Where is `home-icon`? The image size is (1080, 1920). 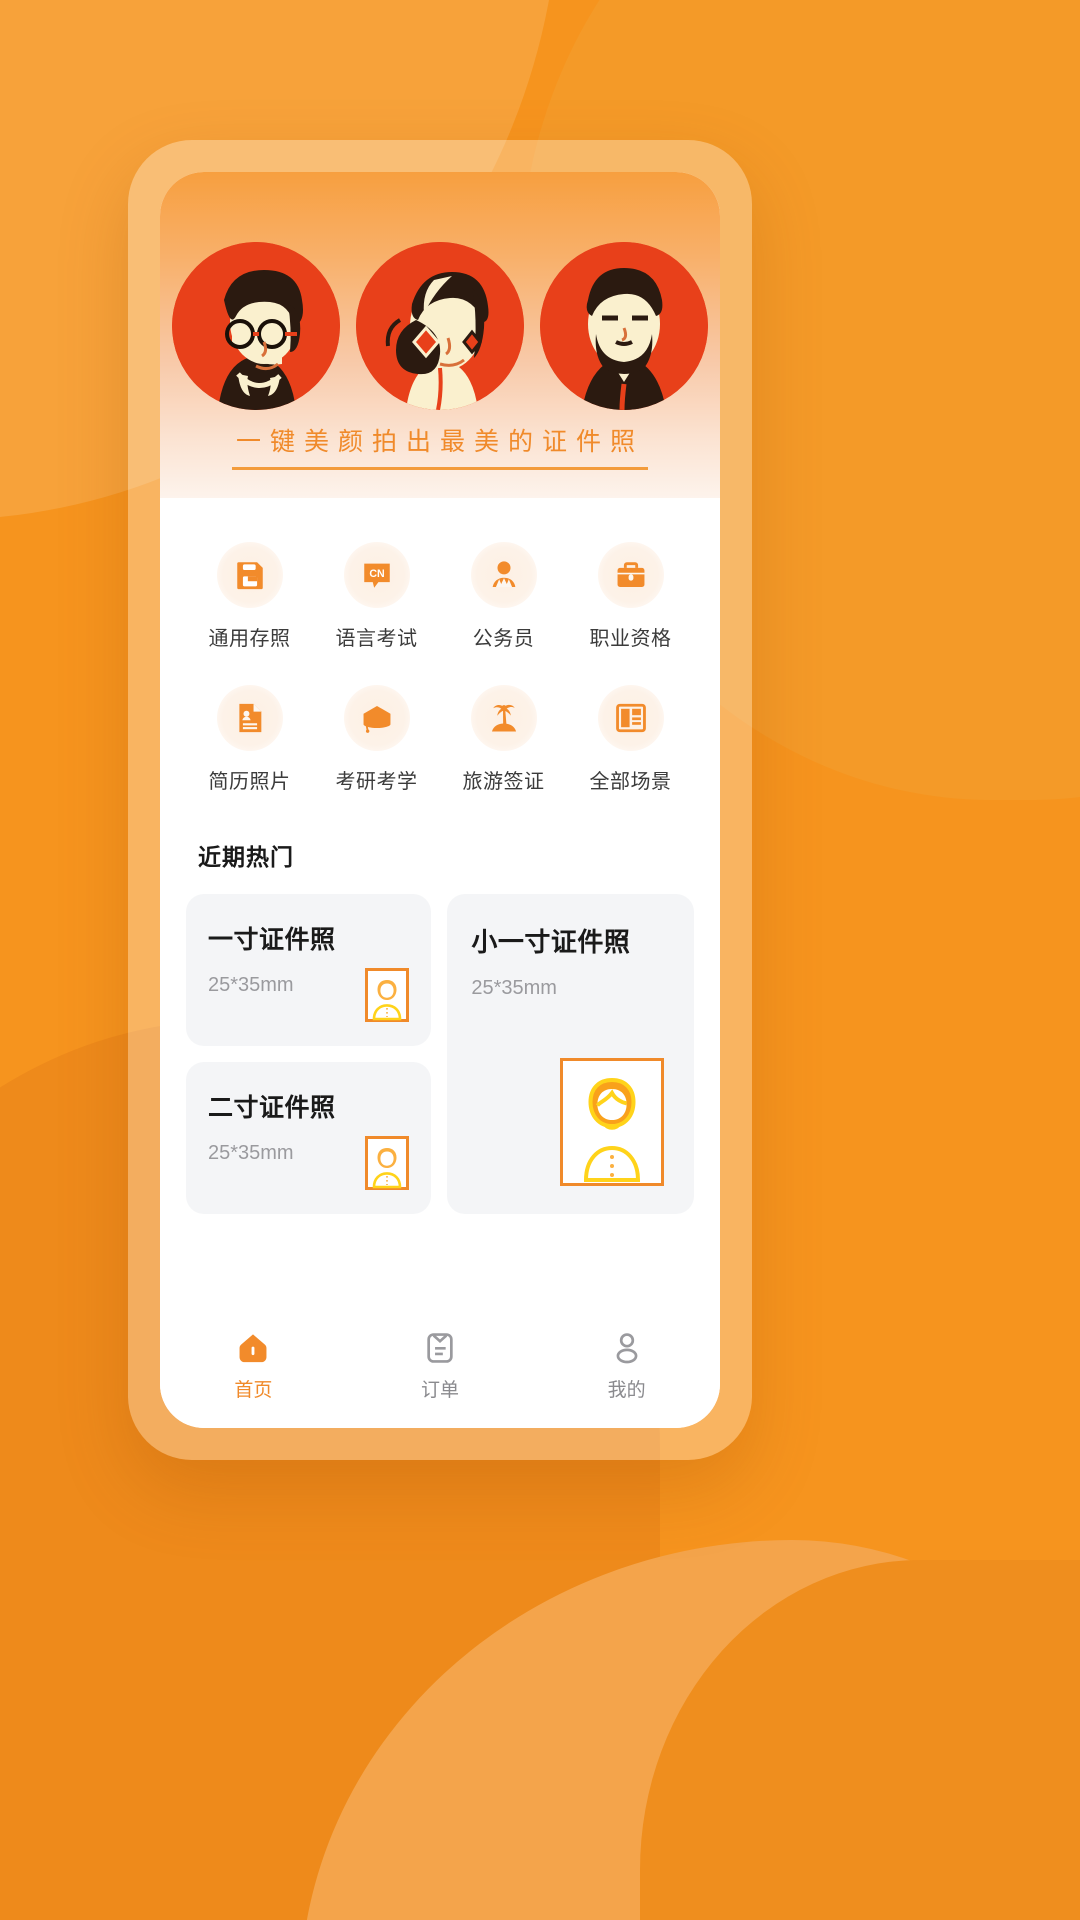 home-icon is located at coordinates (253, 1348).